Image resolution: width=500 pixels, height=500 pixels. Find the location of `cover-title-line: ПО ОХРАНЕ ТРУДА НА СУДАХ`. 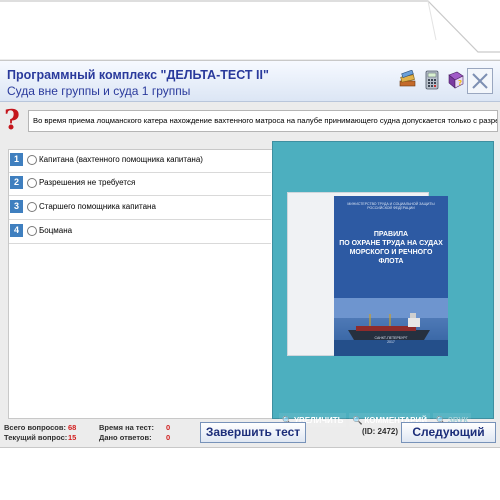

cover-title-line: ПО ОХРАНЕ ТРУДА НА СУДАХ is located at coordinates (391, 243).